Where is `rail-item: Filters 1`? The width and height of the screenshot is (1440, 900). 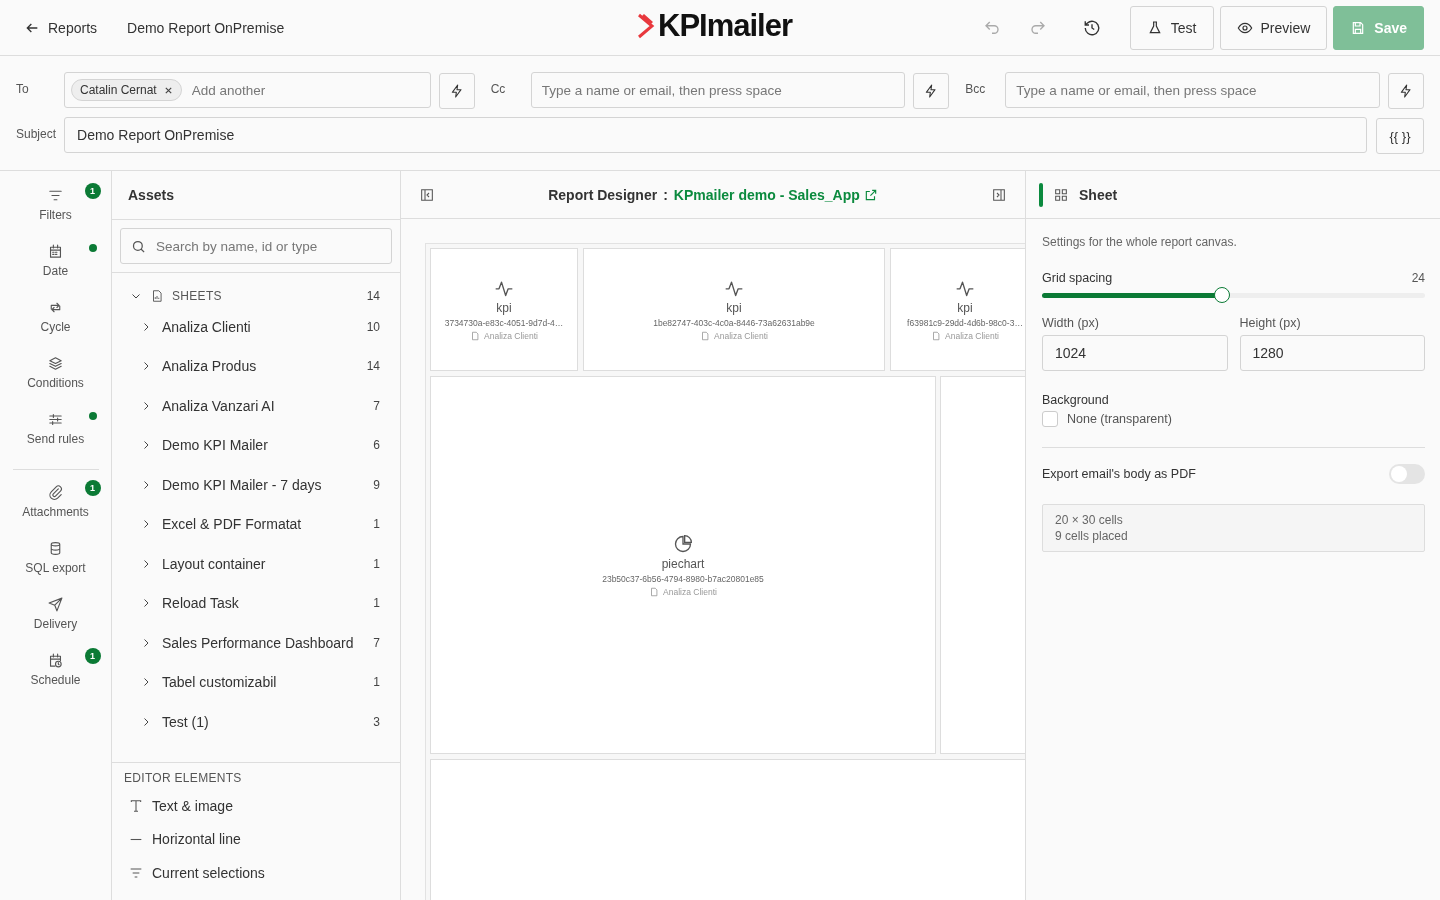 rail-item: Filters 1 is located at coordinates (55, 211).